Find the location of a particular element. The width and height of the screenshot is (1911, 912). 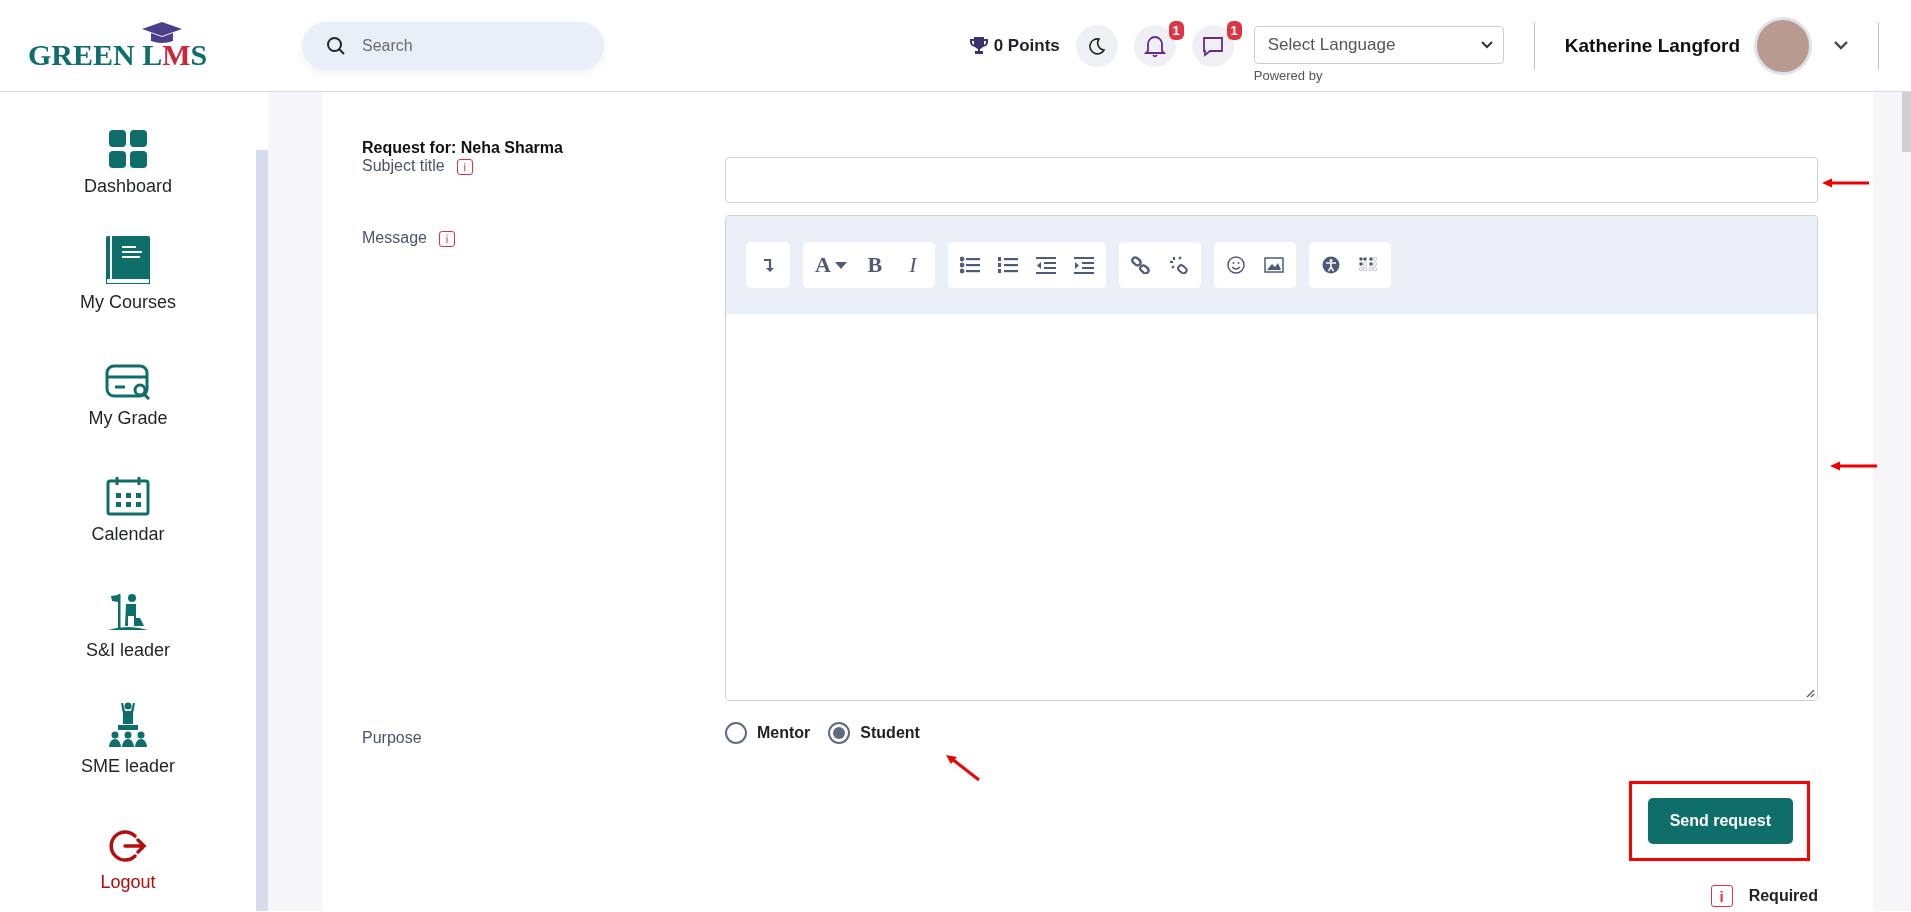

font-button: A is located at coordinates (831, 265).